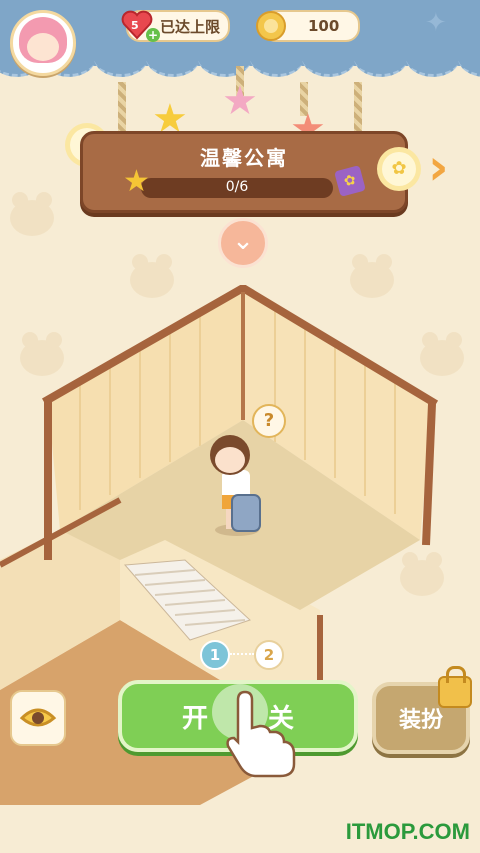  What do you see at coordinates (399, 169) in the screenshot?
I see `flower-icon: ✿` at bounding box center [399, 169].